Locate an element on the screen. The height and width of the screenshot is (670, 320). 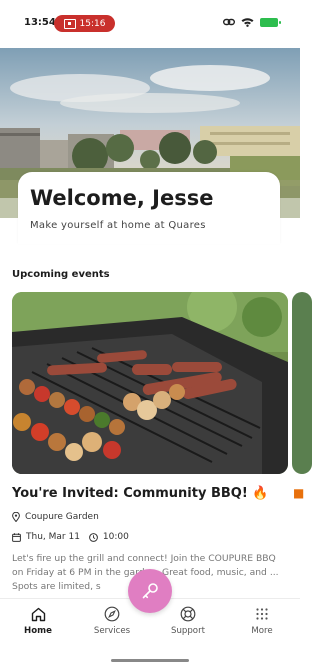
recording-icon is located at coordinates (69, 23).